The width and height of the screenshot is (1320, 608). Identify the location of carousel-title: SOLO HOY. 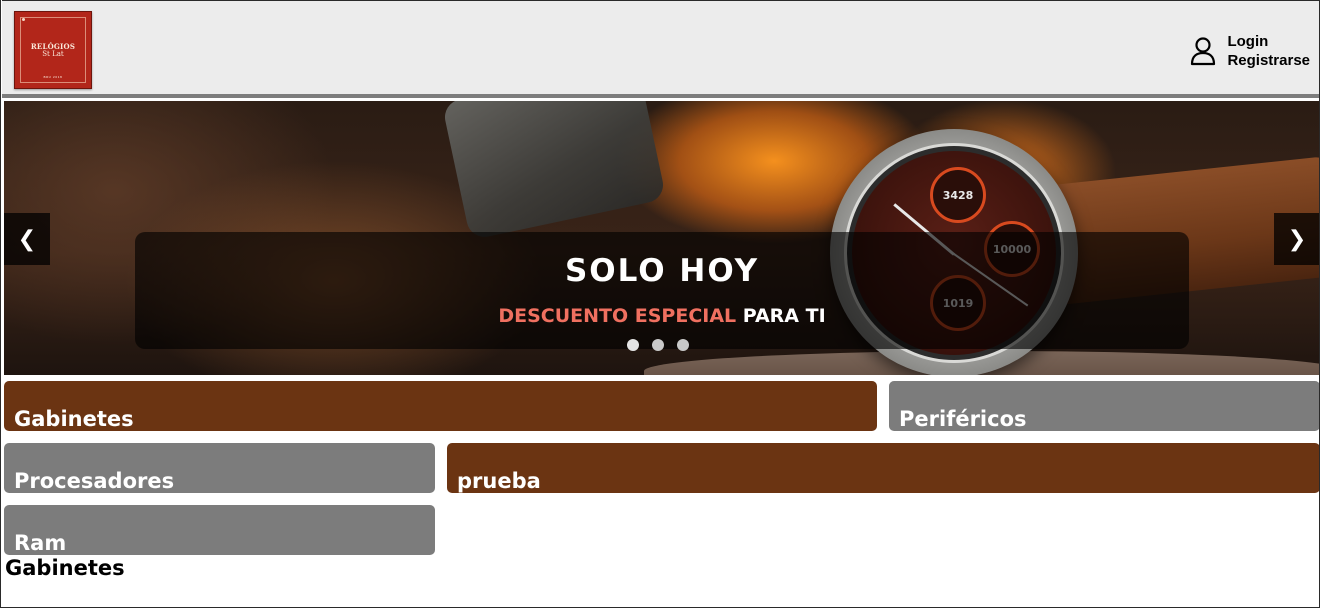
(662, 271).